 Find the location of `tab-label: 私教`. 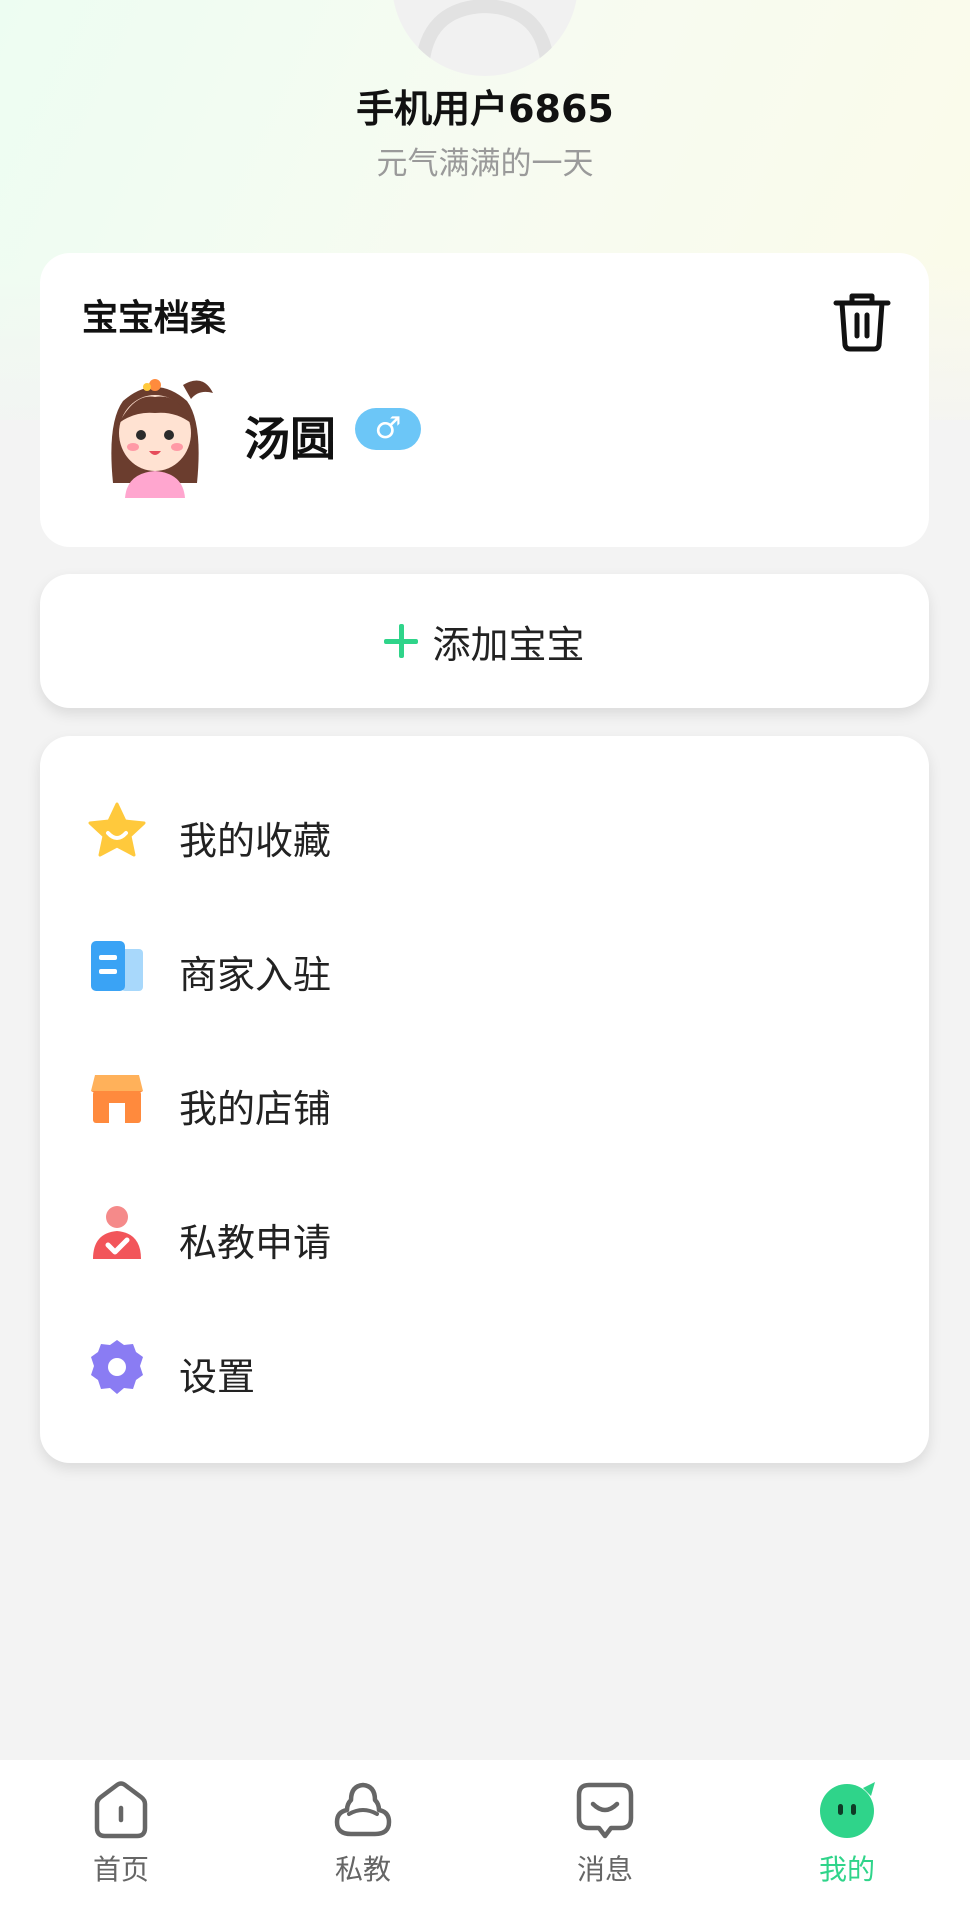

tab-label: 私教 is located at coordinates (362, 1869).